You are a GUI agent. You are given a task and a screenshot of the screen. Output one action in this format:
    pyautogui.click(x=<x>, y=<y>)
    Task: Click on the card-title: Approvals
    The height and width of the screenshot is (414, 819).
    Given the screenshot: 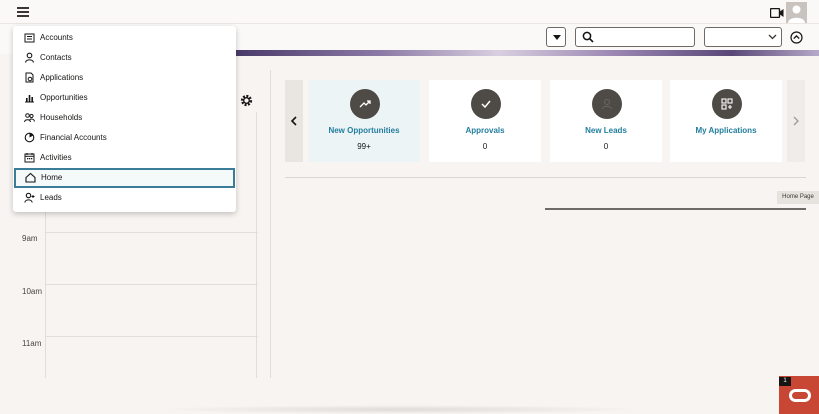 What is the action you would take?
    pyautogui.click(x=485, y=130)
    